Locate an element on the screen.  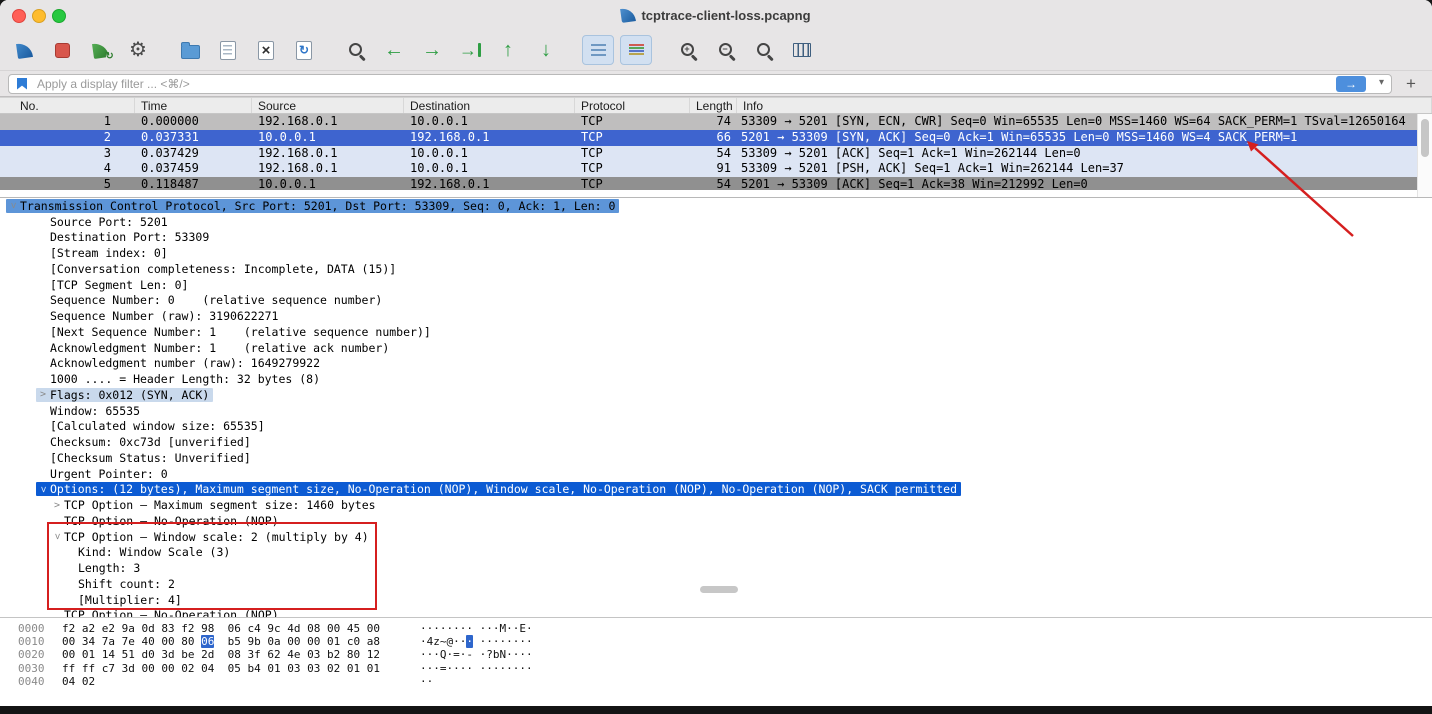
restart-capture-button is located at coordinates (100, 50).